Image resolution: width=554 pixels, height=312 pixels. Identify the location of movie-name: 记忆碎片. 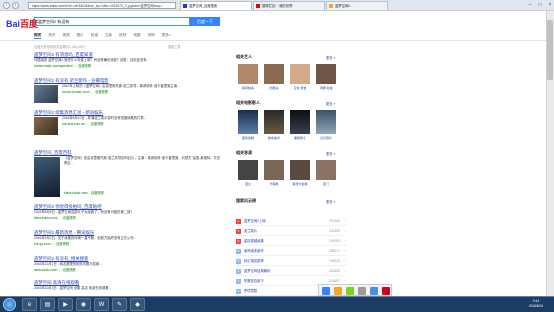
(326, 138).